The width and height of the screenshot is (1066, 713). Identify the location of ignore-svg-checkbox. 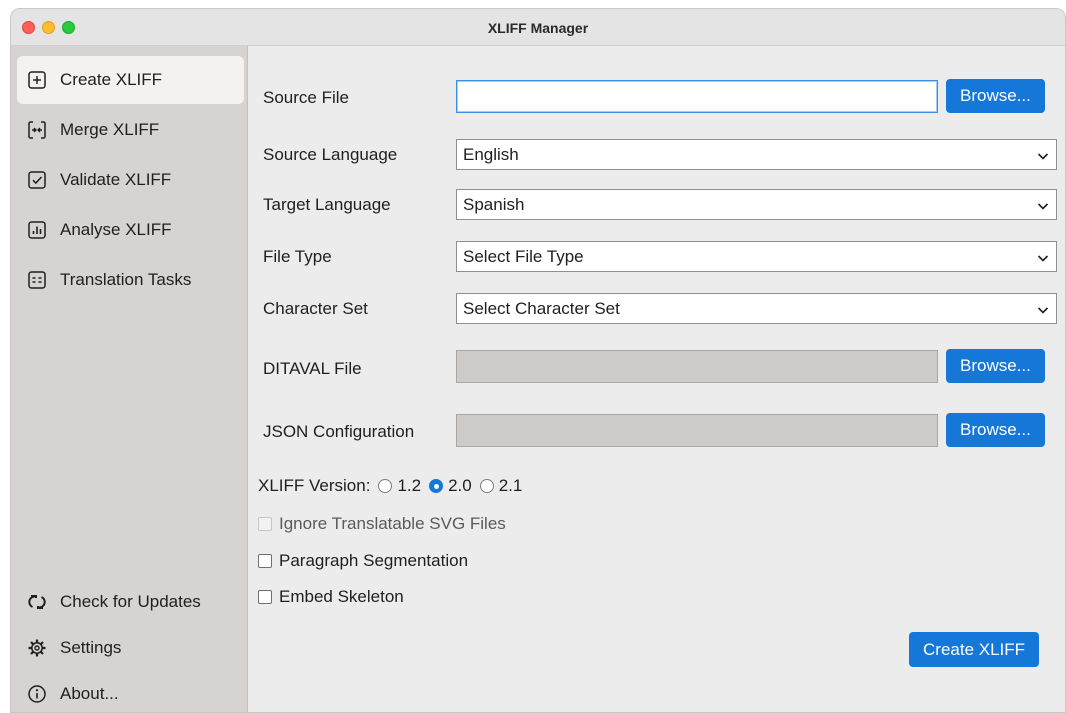
(265, 524).